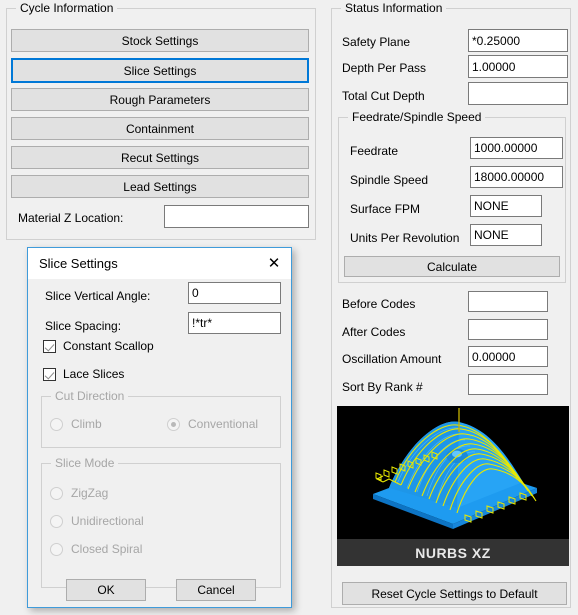 Image resolution: width=578 pixels, height=615 pixels. I want to click on units-per-revolution-label: Units Per Revolution, so click(405, 238).